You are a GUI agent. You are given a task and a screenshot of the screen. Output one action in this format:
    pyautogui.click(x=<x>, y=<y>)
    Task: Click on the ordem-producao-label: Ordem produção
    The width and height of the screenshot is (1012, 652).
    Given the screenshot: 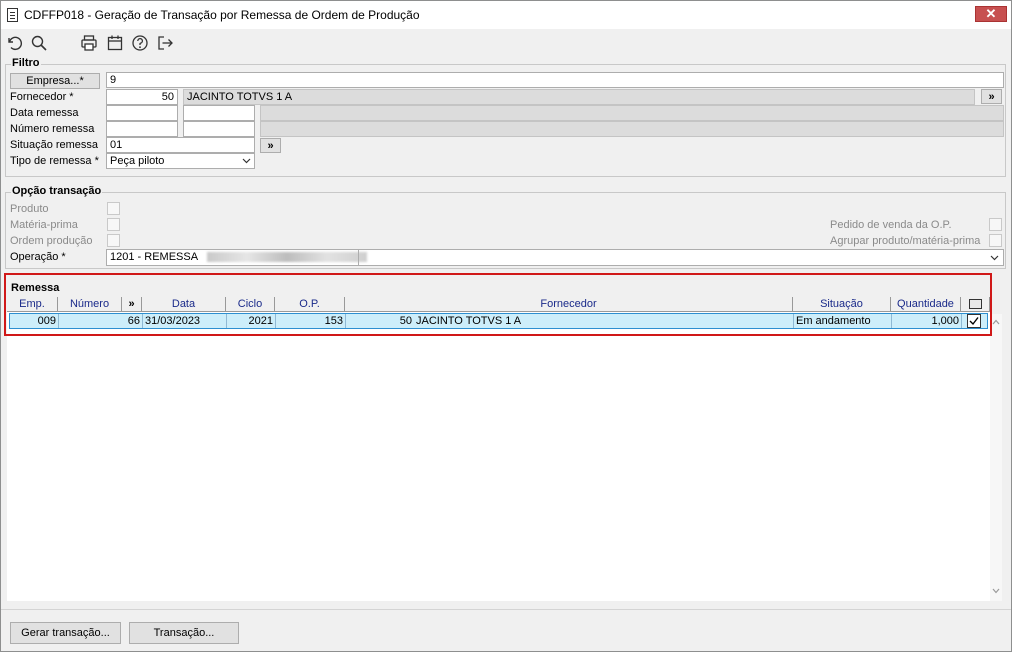 What is the action you would take?
    pyautogui.click(x=51, y=241)
    